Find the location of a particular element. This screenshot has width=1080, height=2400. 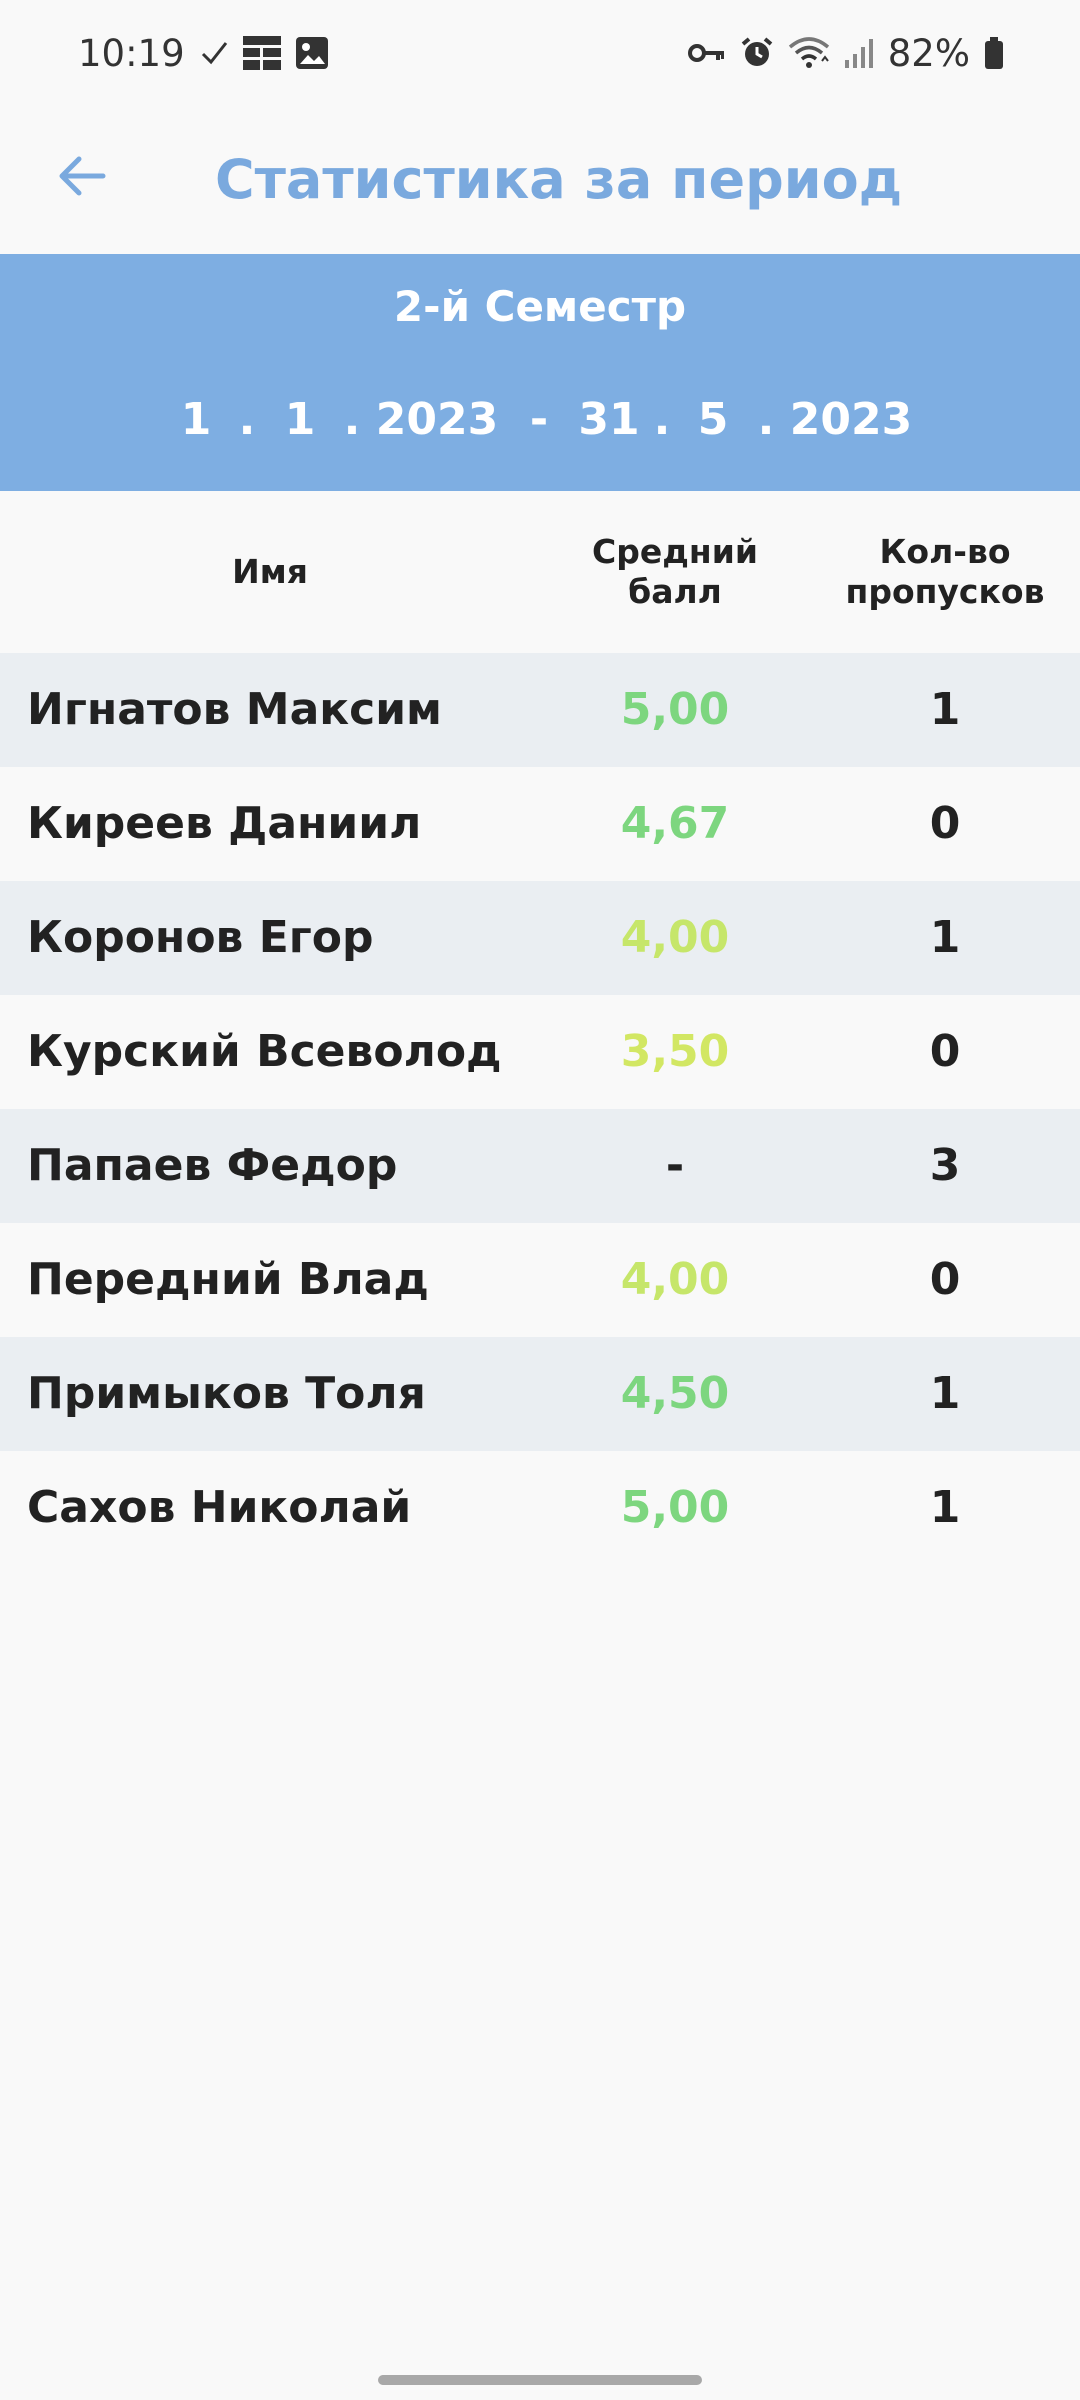

student-name: Примыков Толя is located at coordinates (226, 1393).